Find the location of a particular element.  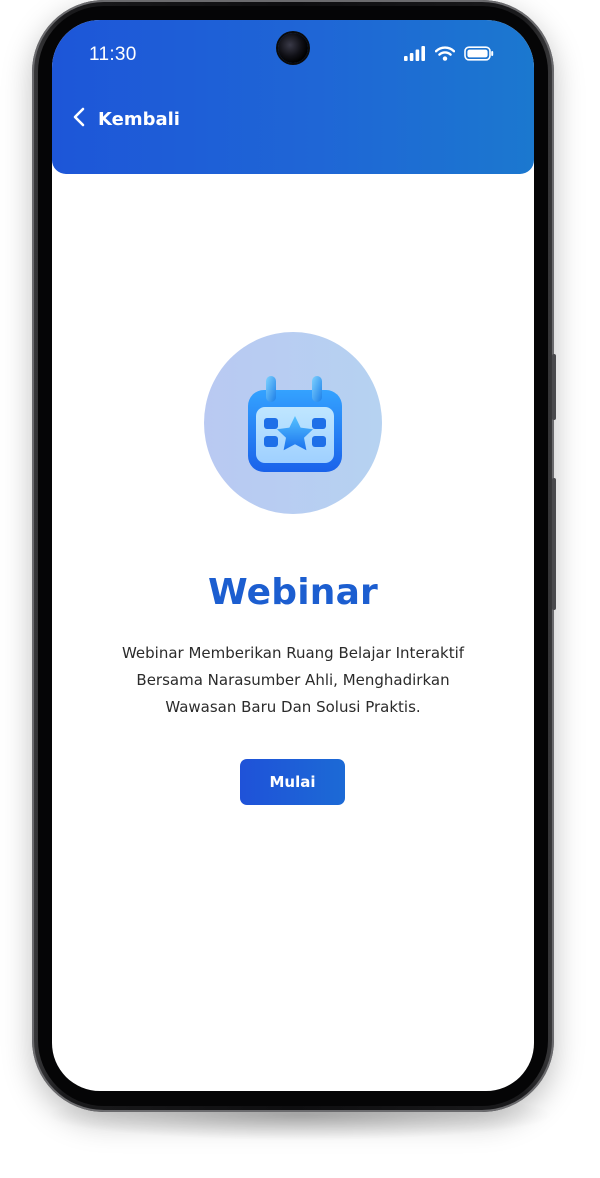

back-label: Kembali is located at coordinates (139, 119).